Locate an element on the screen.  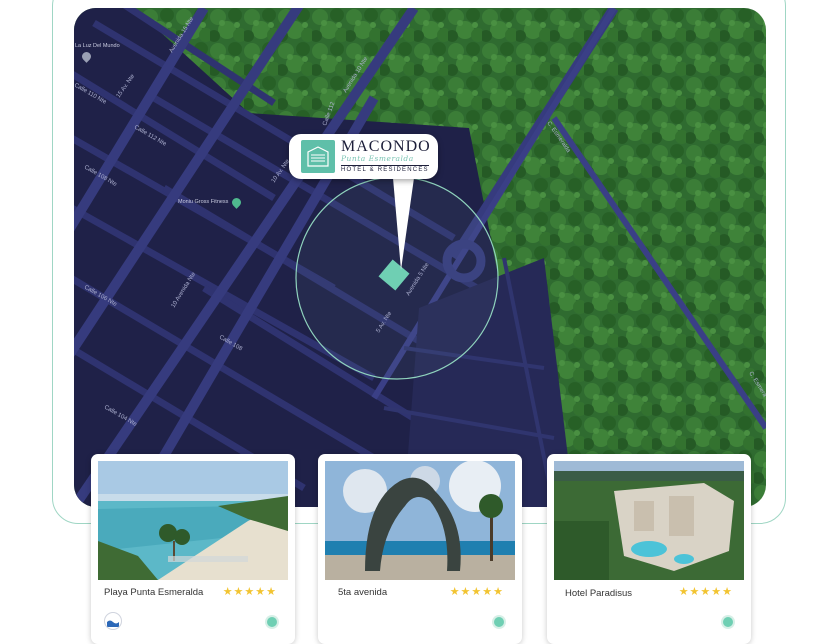
place-name: 5ta avenida is located at coordinates (363, 592).